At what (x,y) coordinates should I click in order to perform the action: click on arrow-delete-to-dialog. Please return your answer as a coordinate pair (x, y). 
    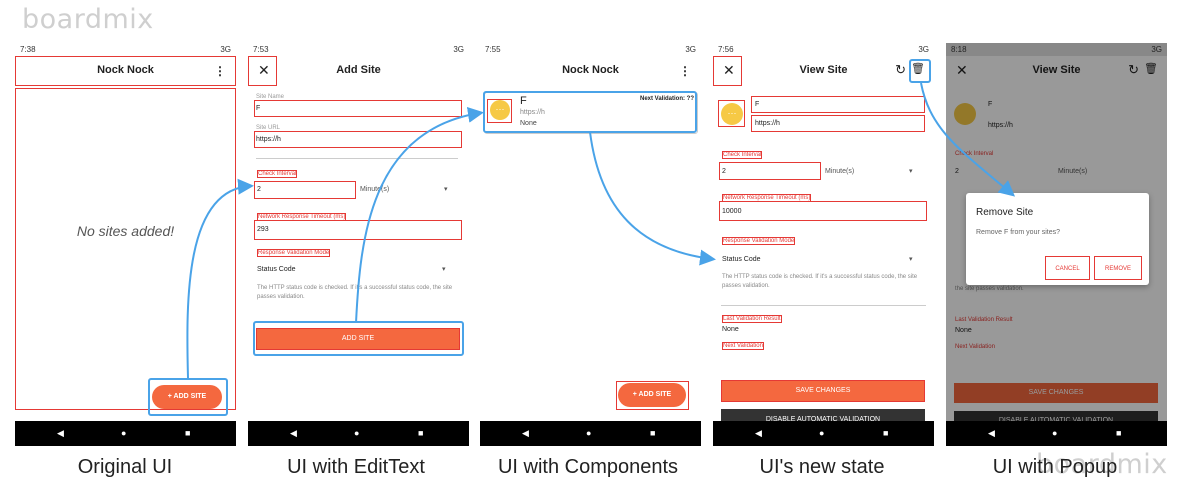
    Looking at the image, I should click on (968, 139).